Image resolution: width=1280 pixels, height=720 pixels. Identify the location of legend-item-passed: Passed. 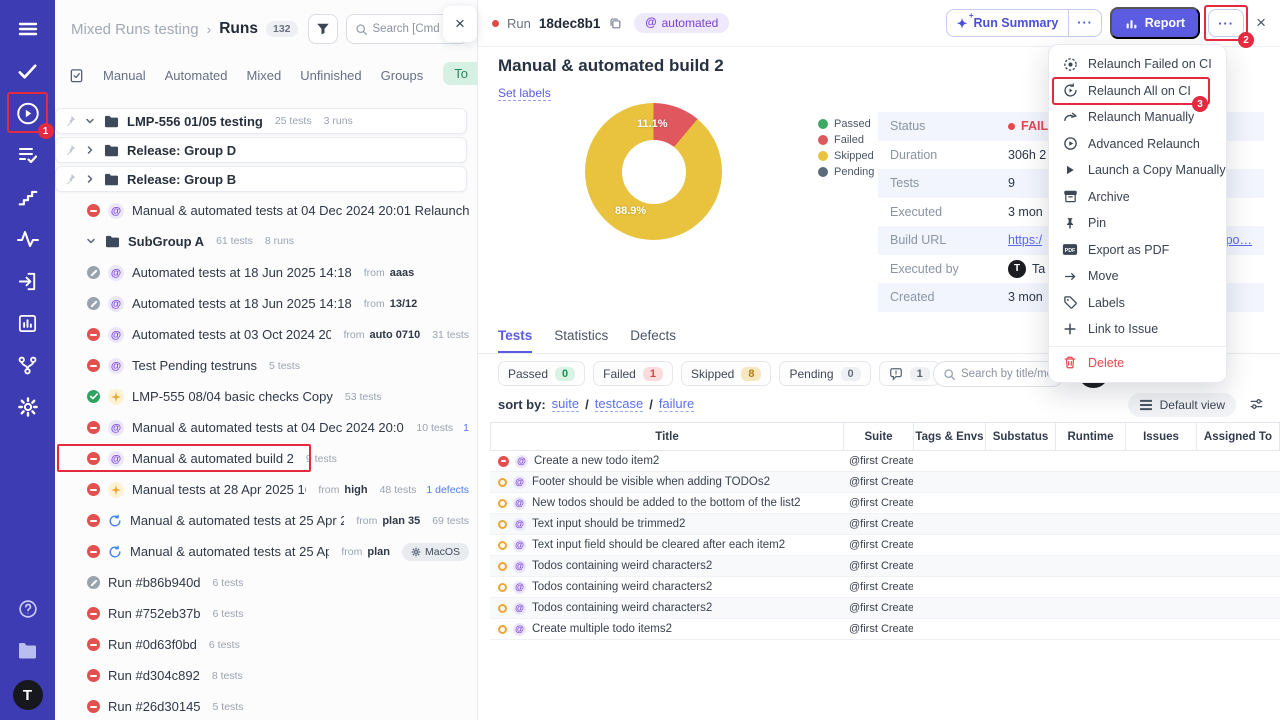
(846, 124).